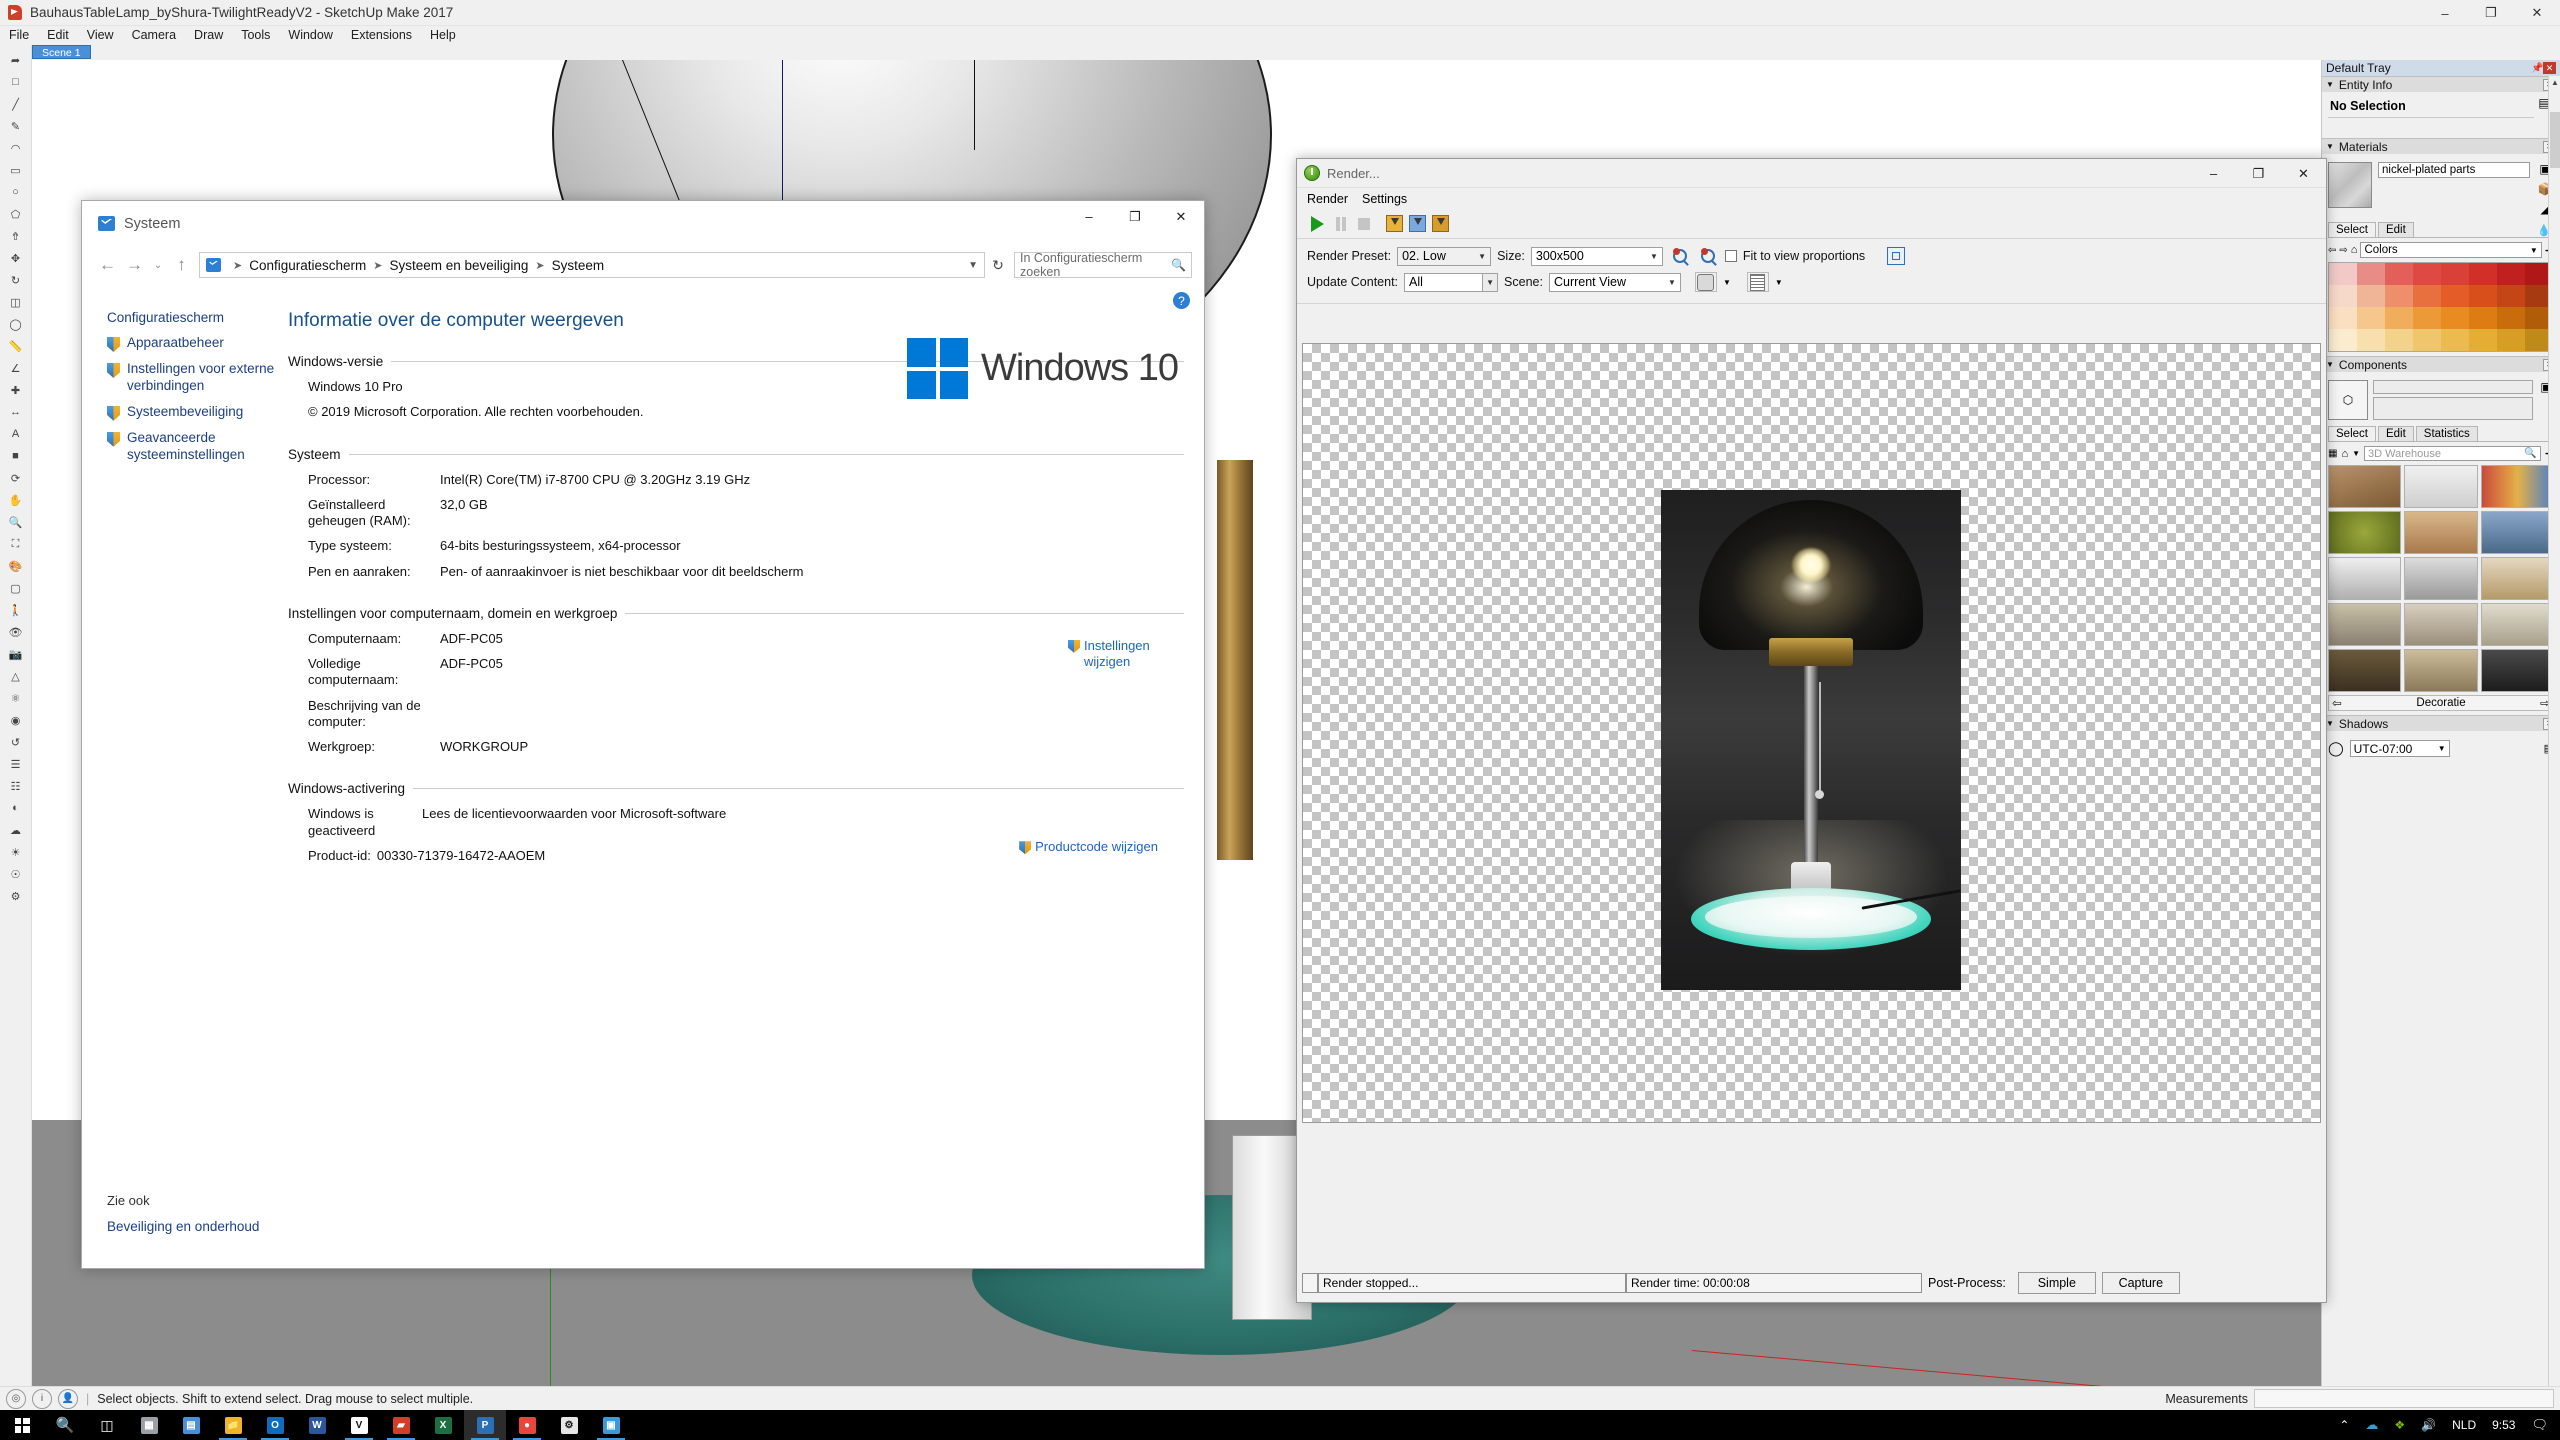  I want to click on volume-icon: 🔊, so click(2428, 1425).